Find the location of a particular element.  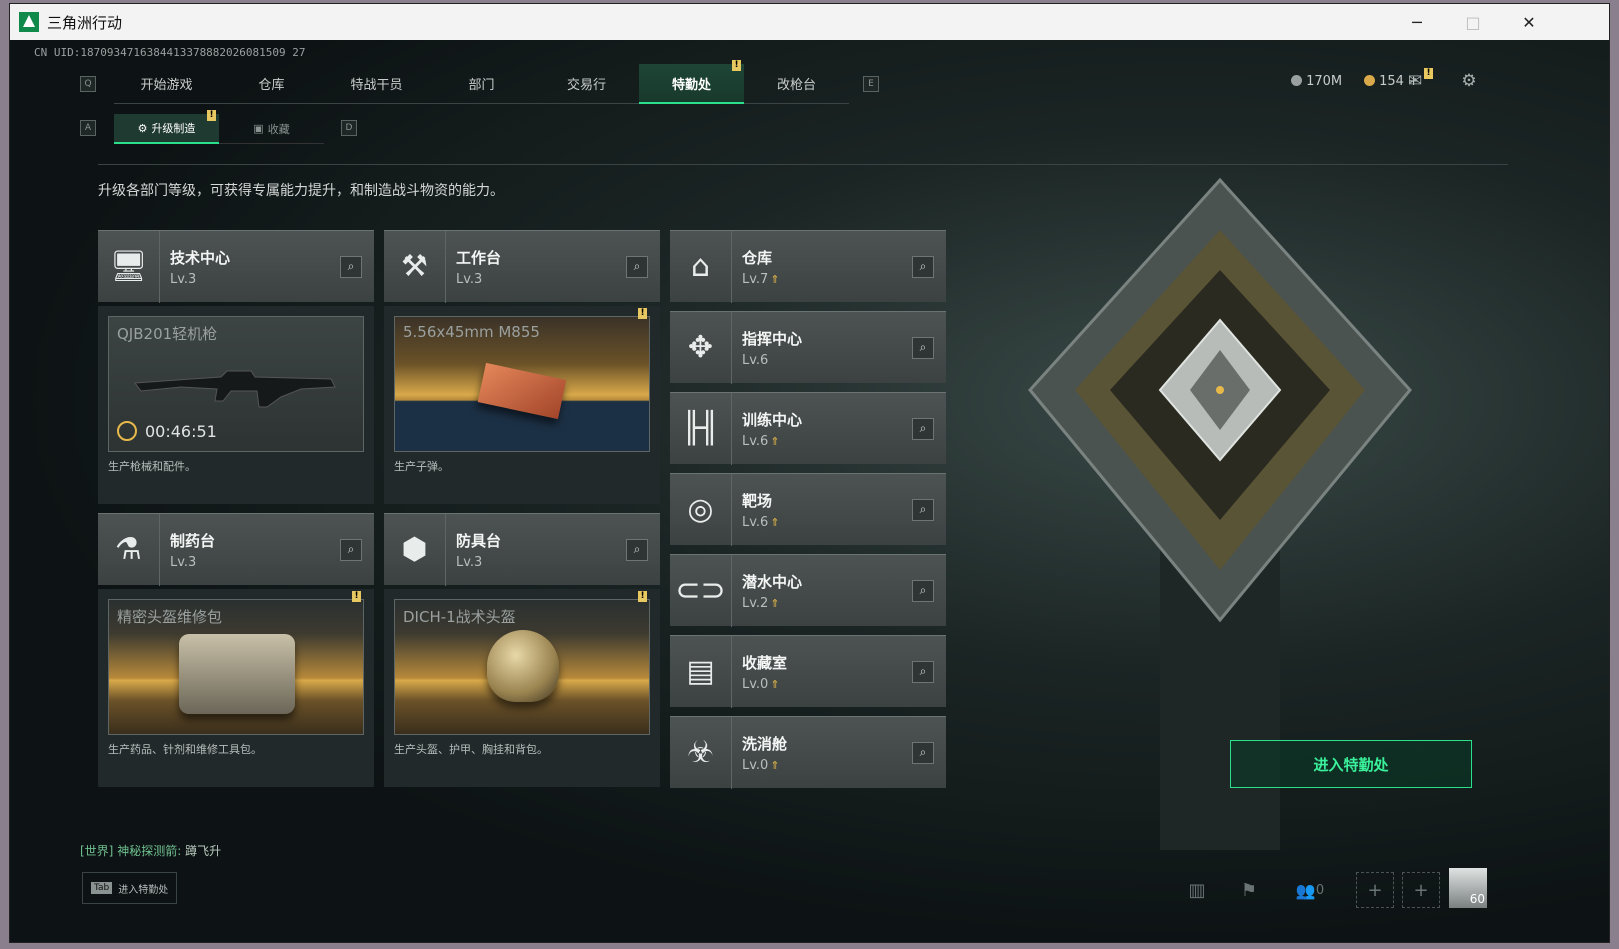

subnav-right-key: D is located at coordinates (349, 128).